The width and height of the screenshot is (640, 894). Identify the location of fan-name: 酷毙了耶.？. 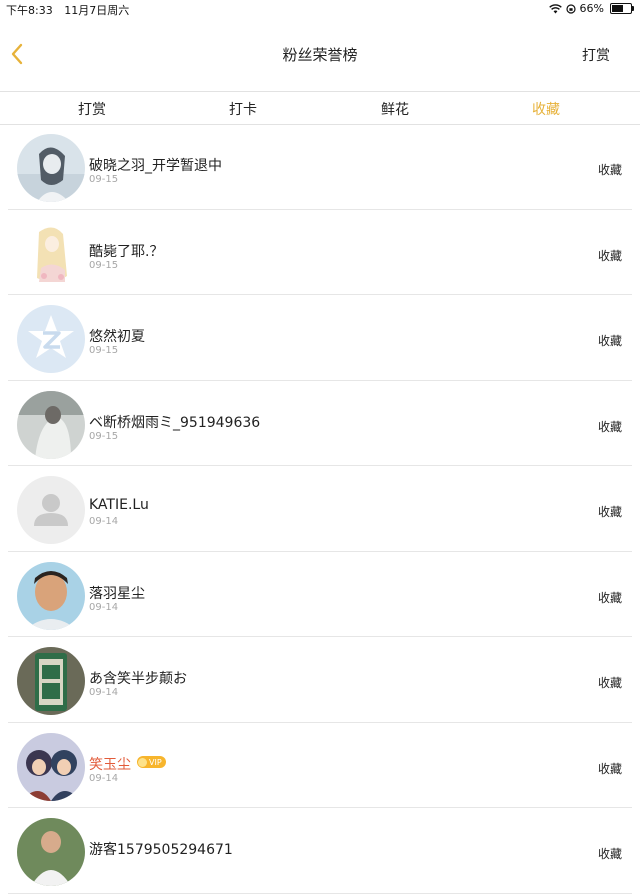
(126, 251).